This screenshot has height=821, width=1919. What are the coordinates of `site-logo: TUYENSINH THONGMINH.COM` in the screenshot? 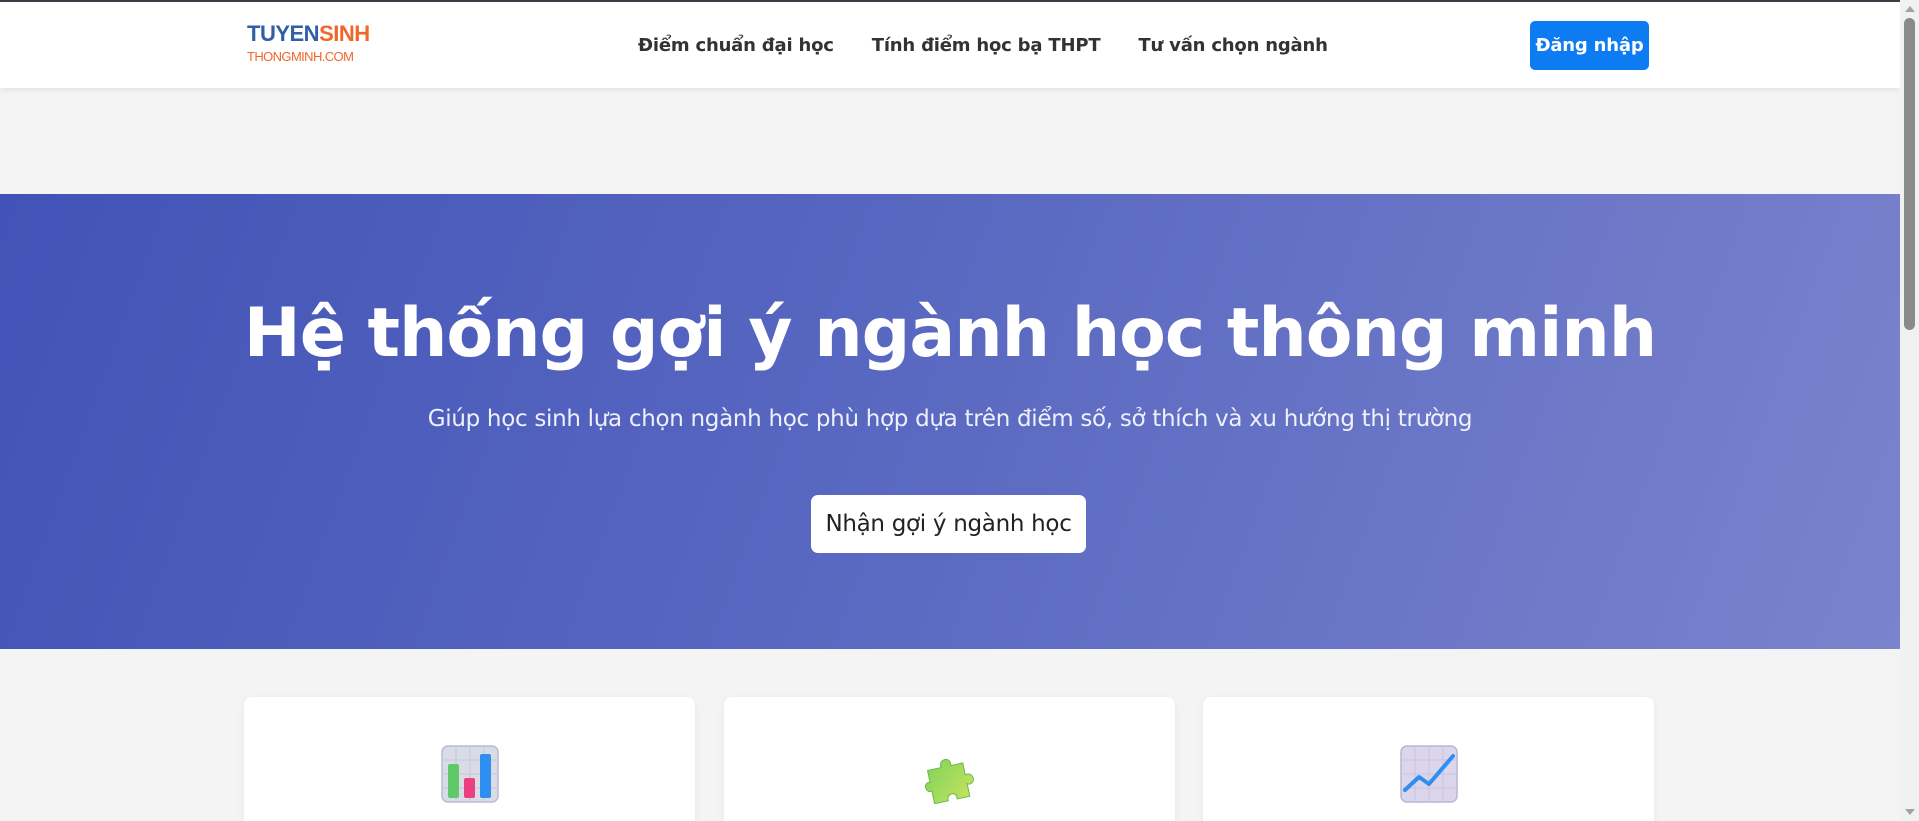 It's located at (308, 43).